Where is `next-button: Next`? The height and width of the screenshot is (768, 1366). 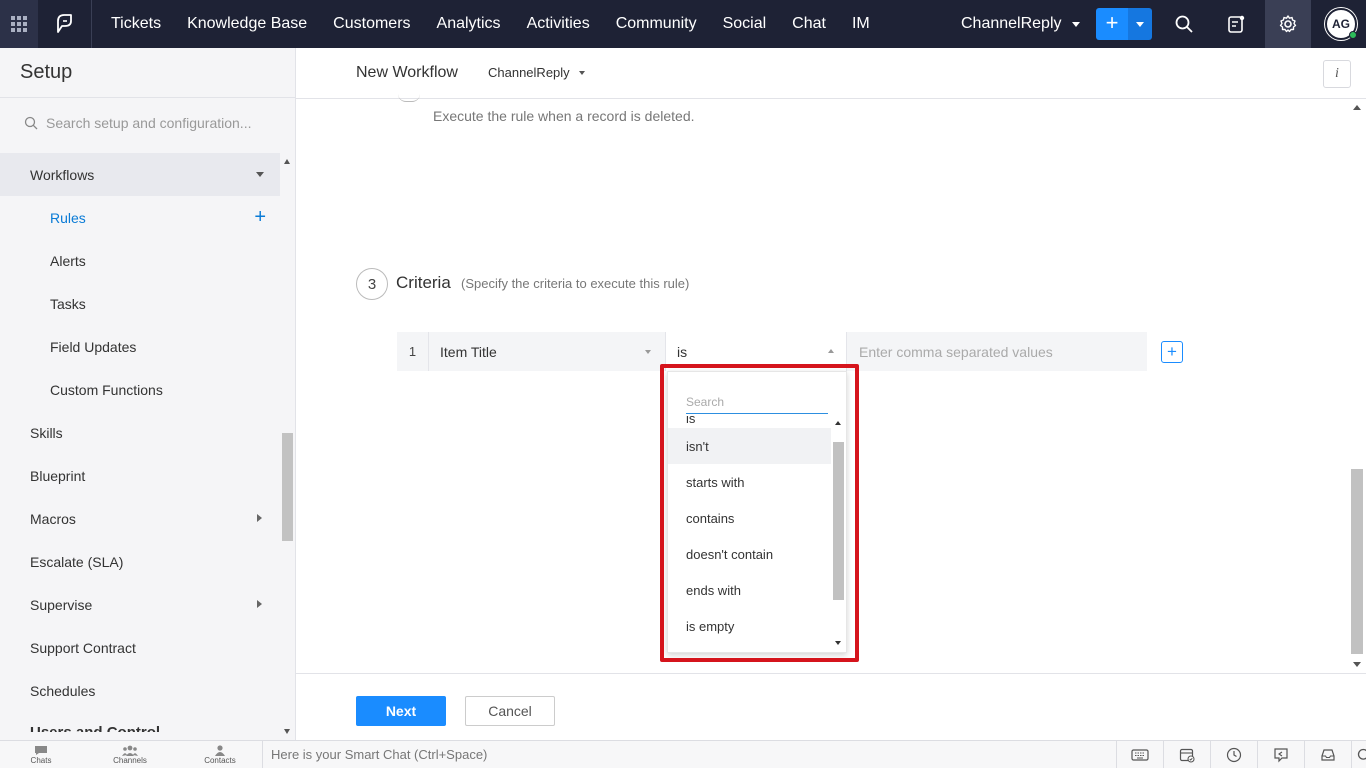 next-button: Next is located at coordinates (401, 711).